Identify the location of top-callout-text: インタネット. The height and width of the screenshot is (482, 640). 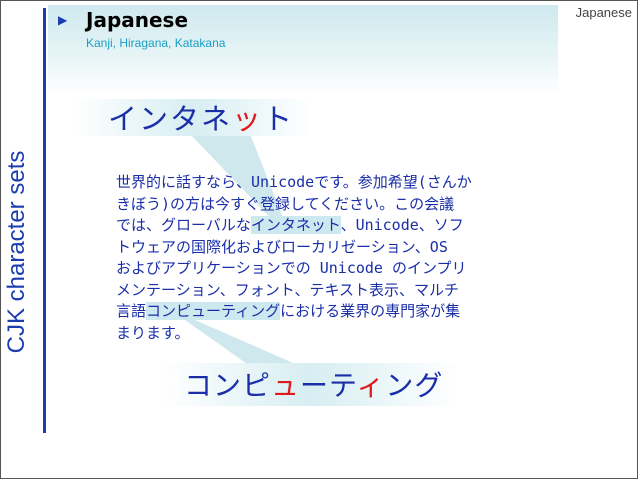
(201, 117).